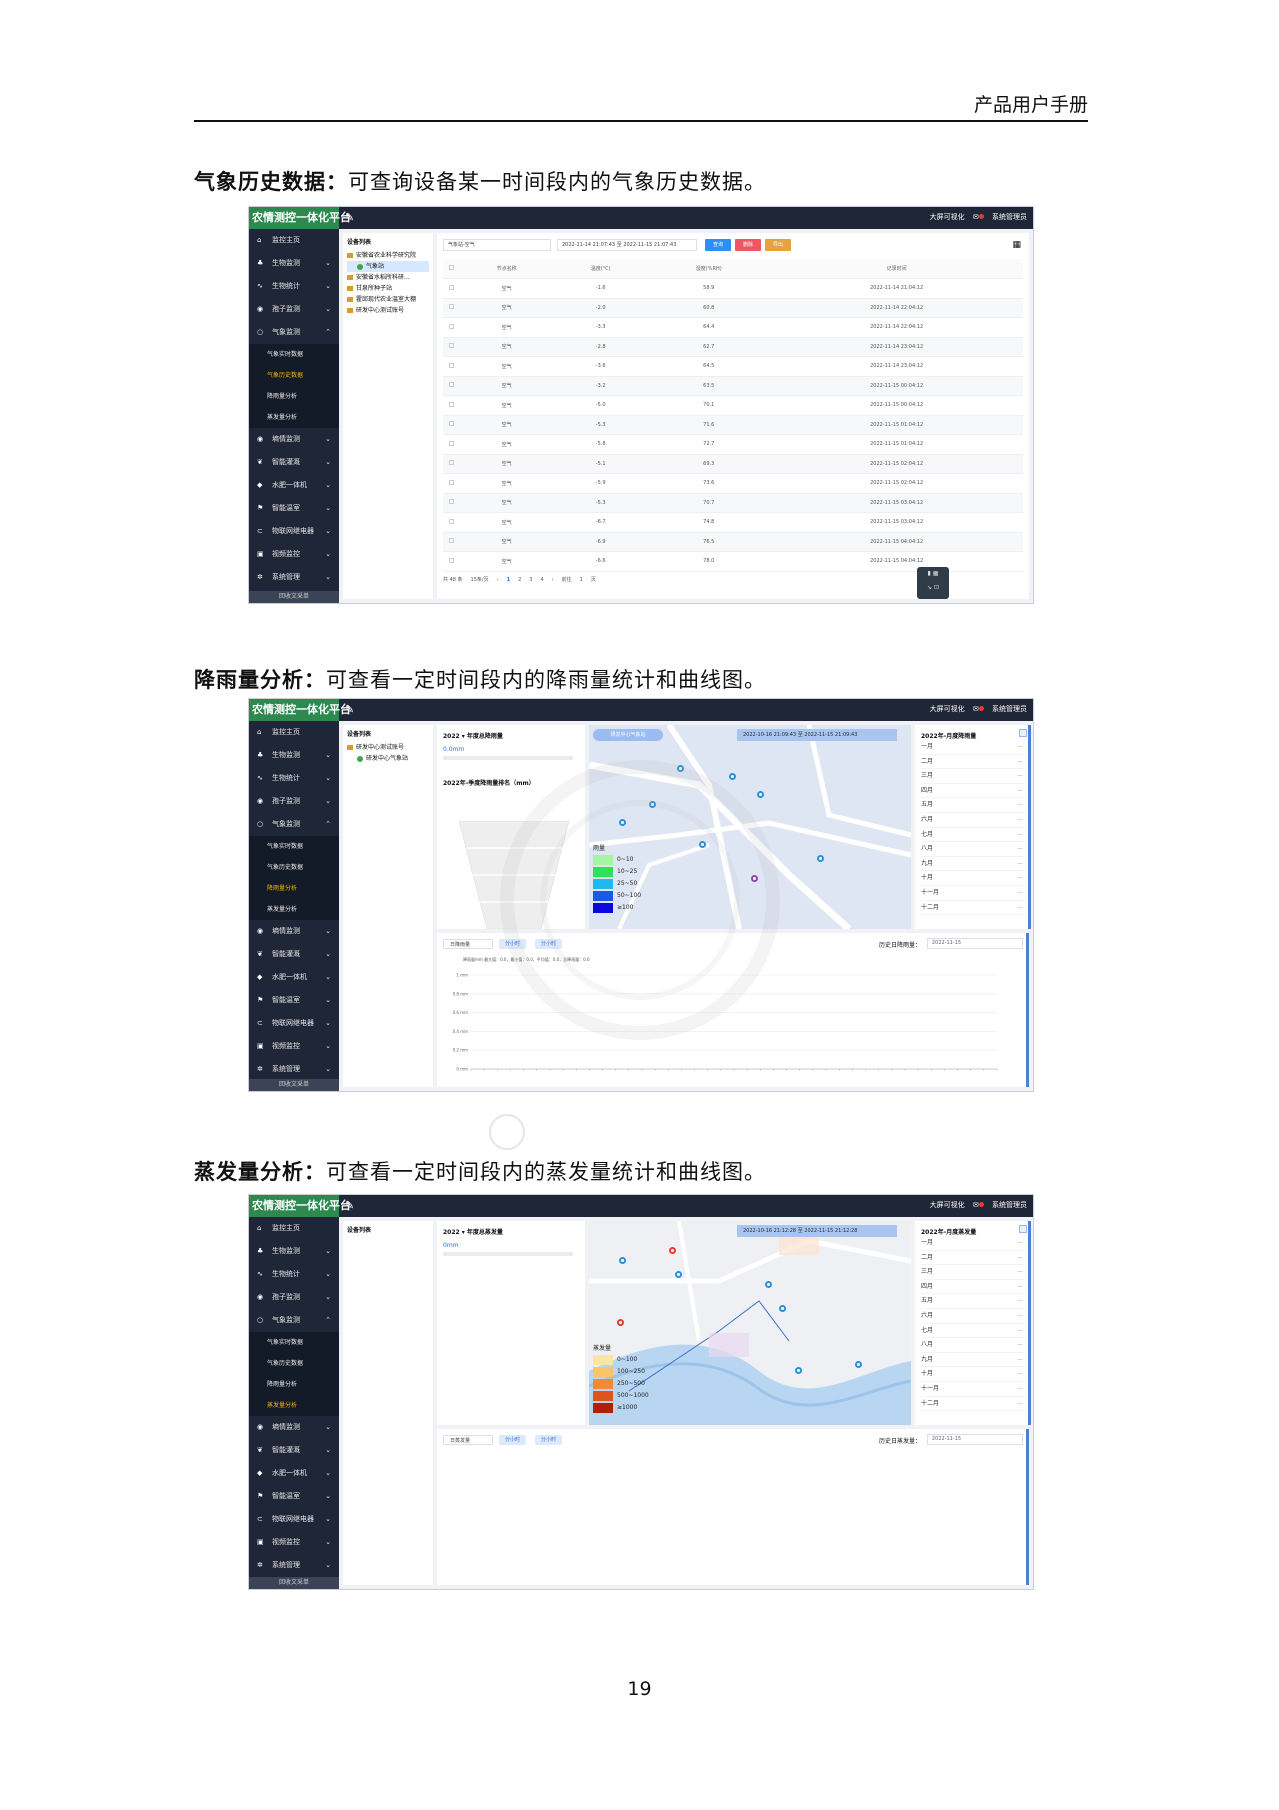 Image resolution: width=1279 pixels, height=1810 pixels. Describe the element at coordinates (733, 347) in the screenshot. I see `table-row: 空气 -2.8 62.7 2022-11-14 23:04:12` at that location.